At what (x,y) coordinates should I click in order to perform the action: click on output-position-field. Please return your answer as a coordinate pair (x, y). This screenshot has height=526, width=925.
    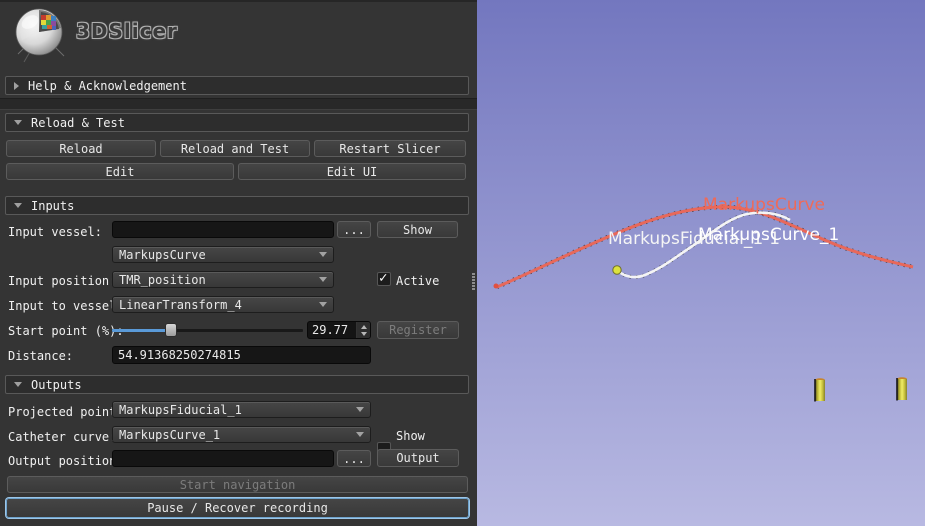
    Looking at the image, I should click on (223, 458).